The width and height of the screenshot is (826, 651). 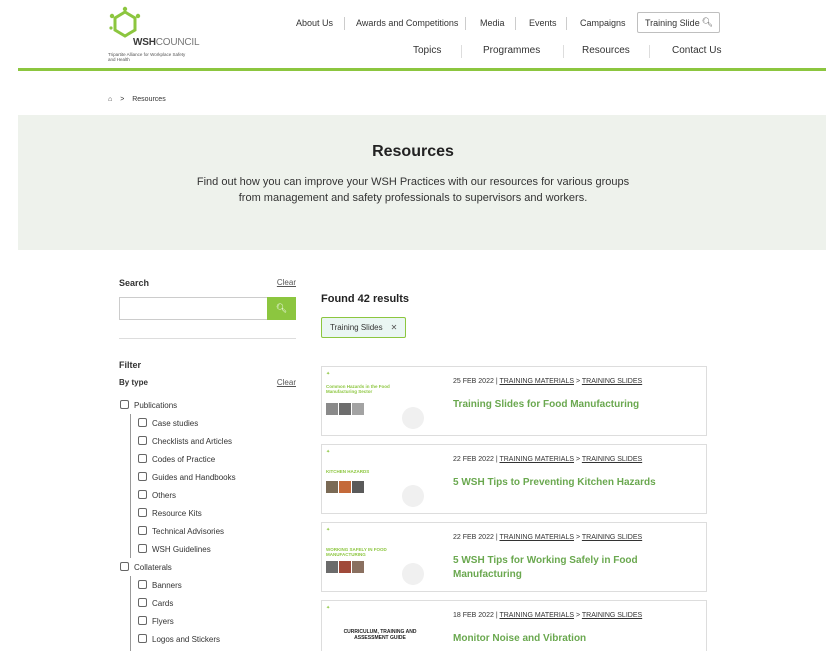 I want to click on card-title: 5 WSH Tips to Preventing Kitchen Hazards, so click(x=573, y=483).